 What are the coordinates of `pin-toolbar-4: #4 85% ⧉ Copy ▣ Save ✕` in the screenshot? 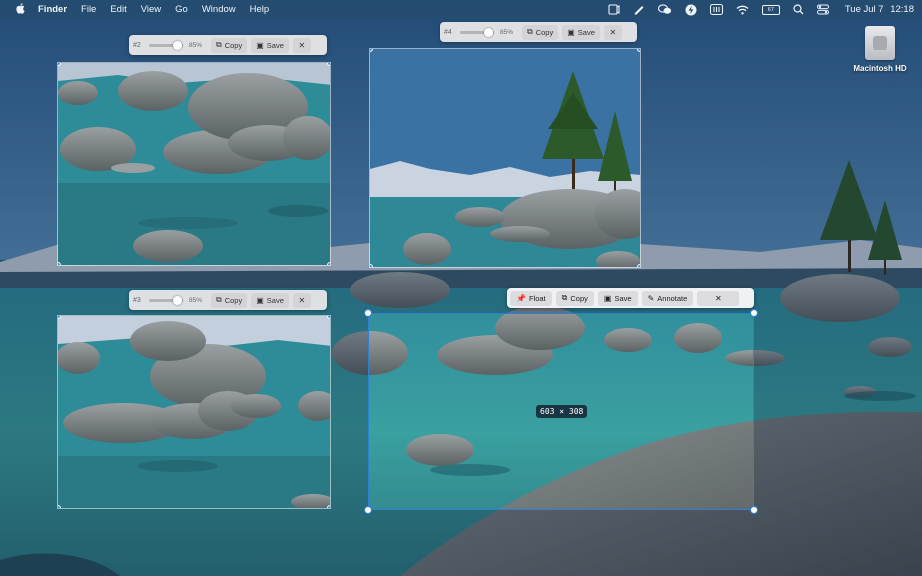 It's located at (538, 32).